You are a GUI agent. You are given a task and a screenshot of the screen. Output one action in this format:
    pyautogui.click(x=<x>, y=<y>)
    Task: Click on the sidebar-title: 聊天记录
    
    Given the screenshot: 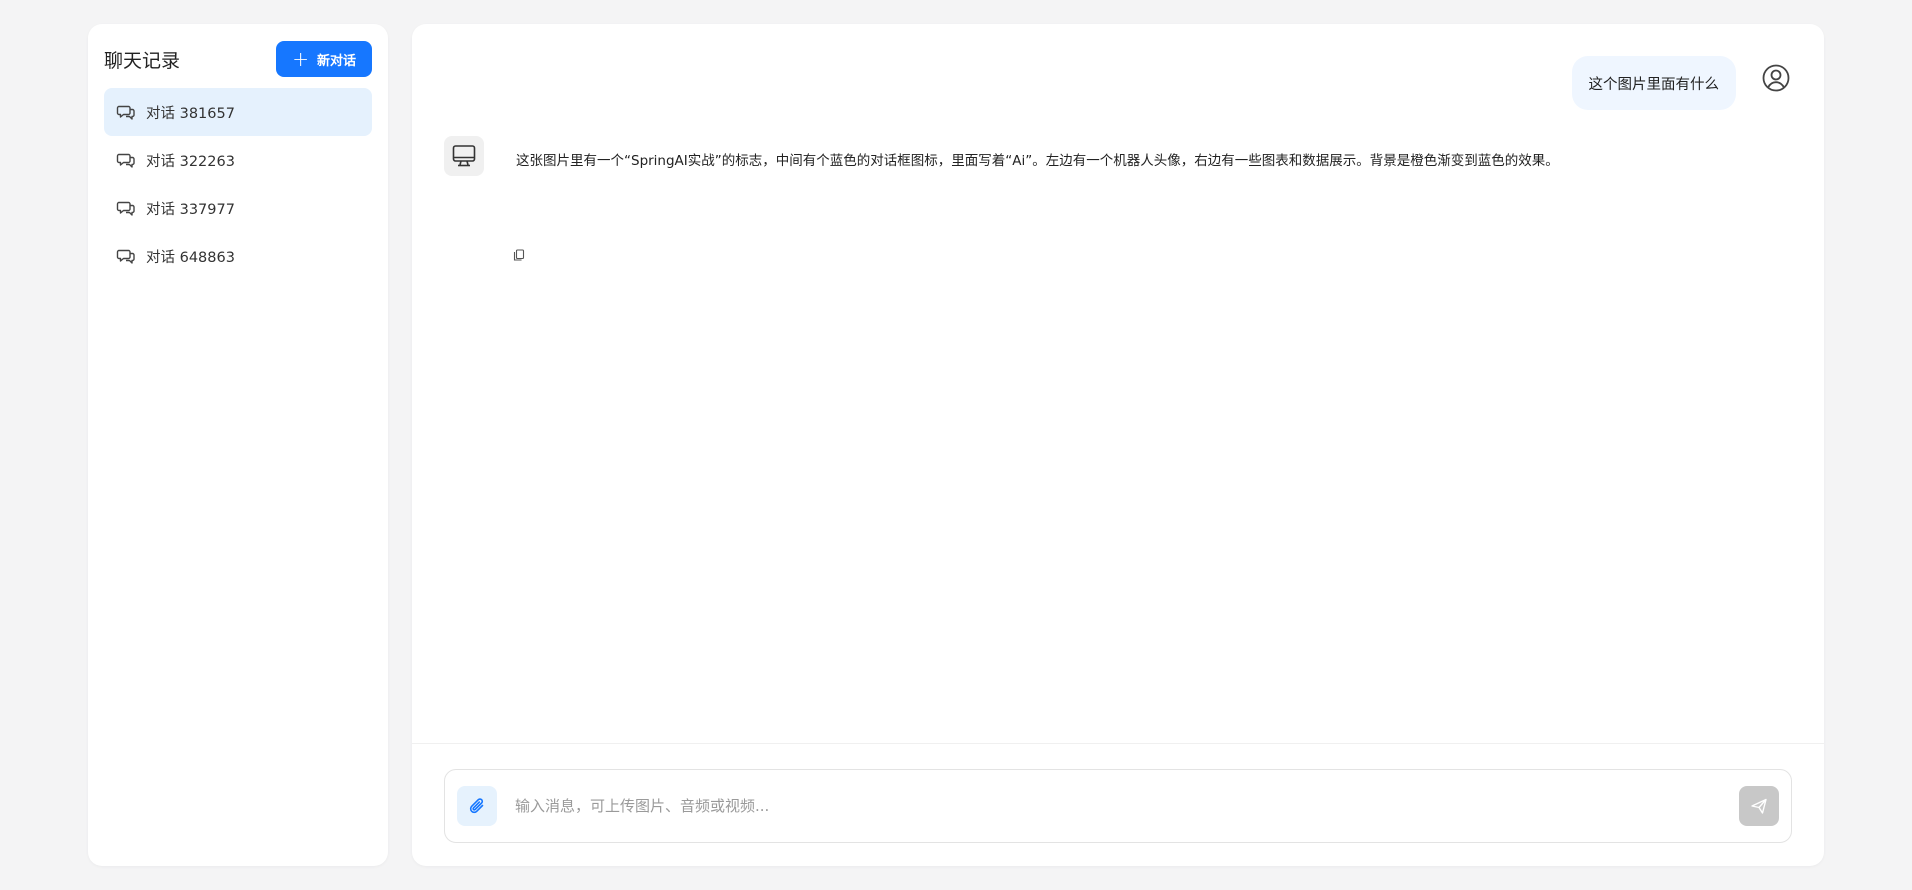 What is the action you would take?
    pyautogui.click(x=142, y=60)
    